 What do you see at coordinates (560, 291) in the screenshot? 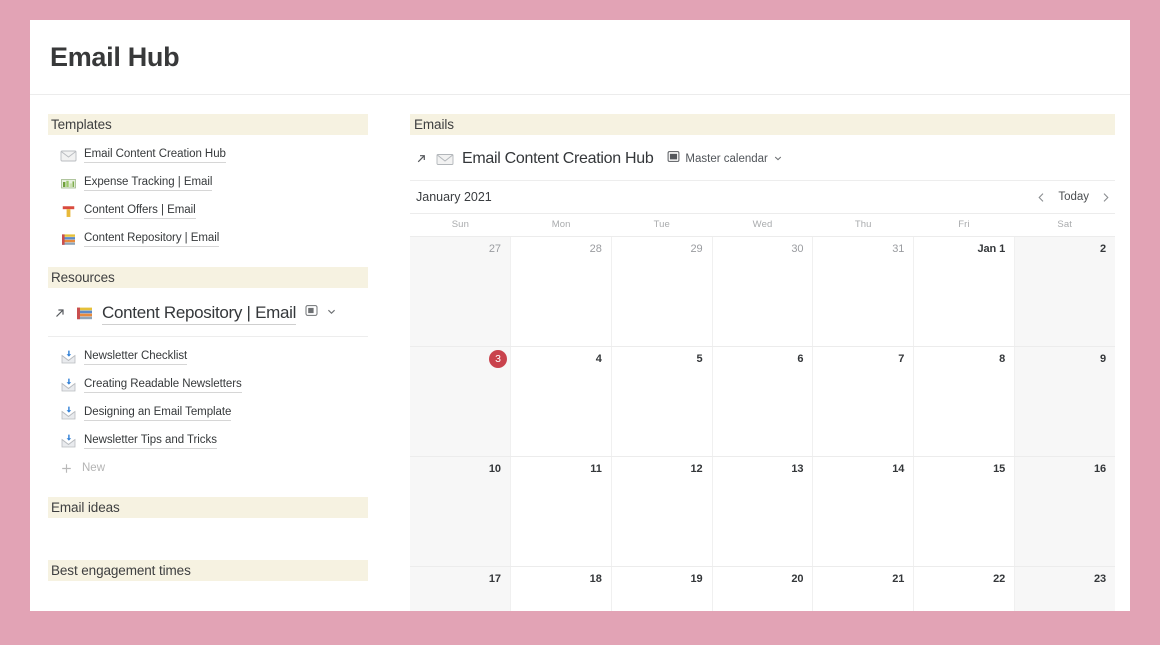
I see `calendar-day-cell: 28` at bounding box center [560, 291].